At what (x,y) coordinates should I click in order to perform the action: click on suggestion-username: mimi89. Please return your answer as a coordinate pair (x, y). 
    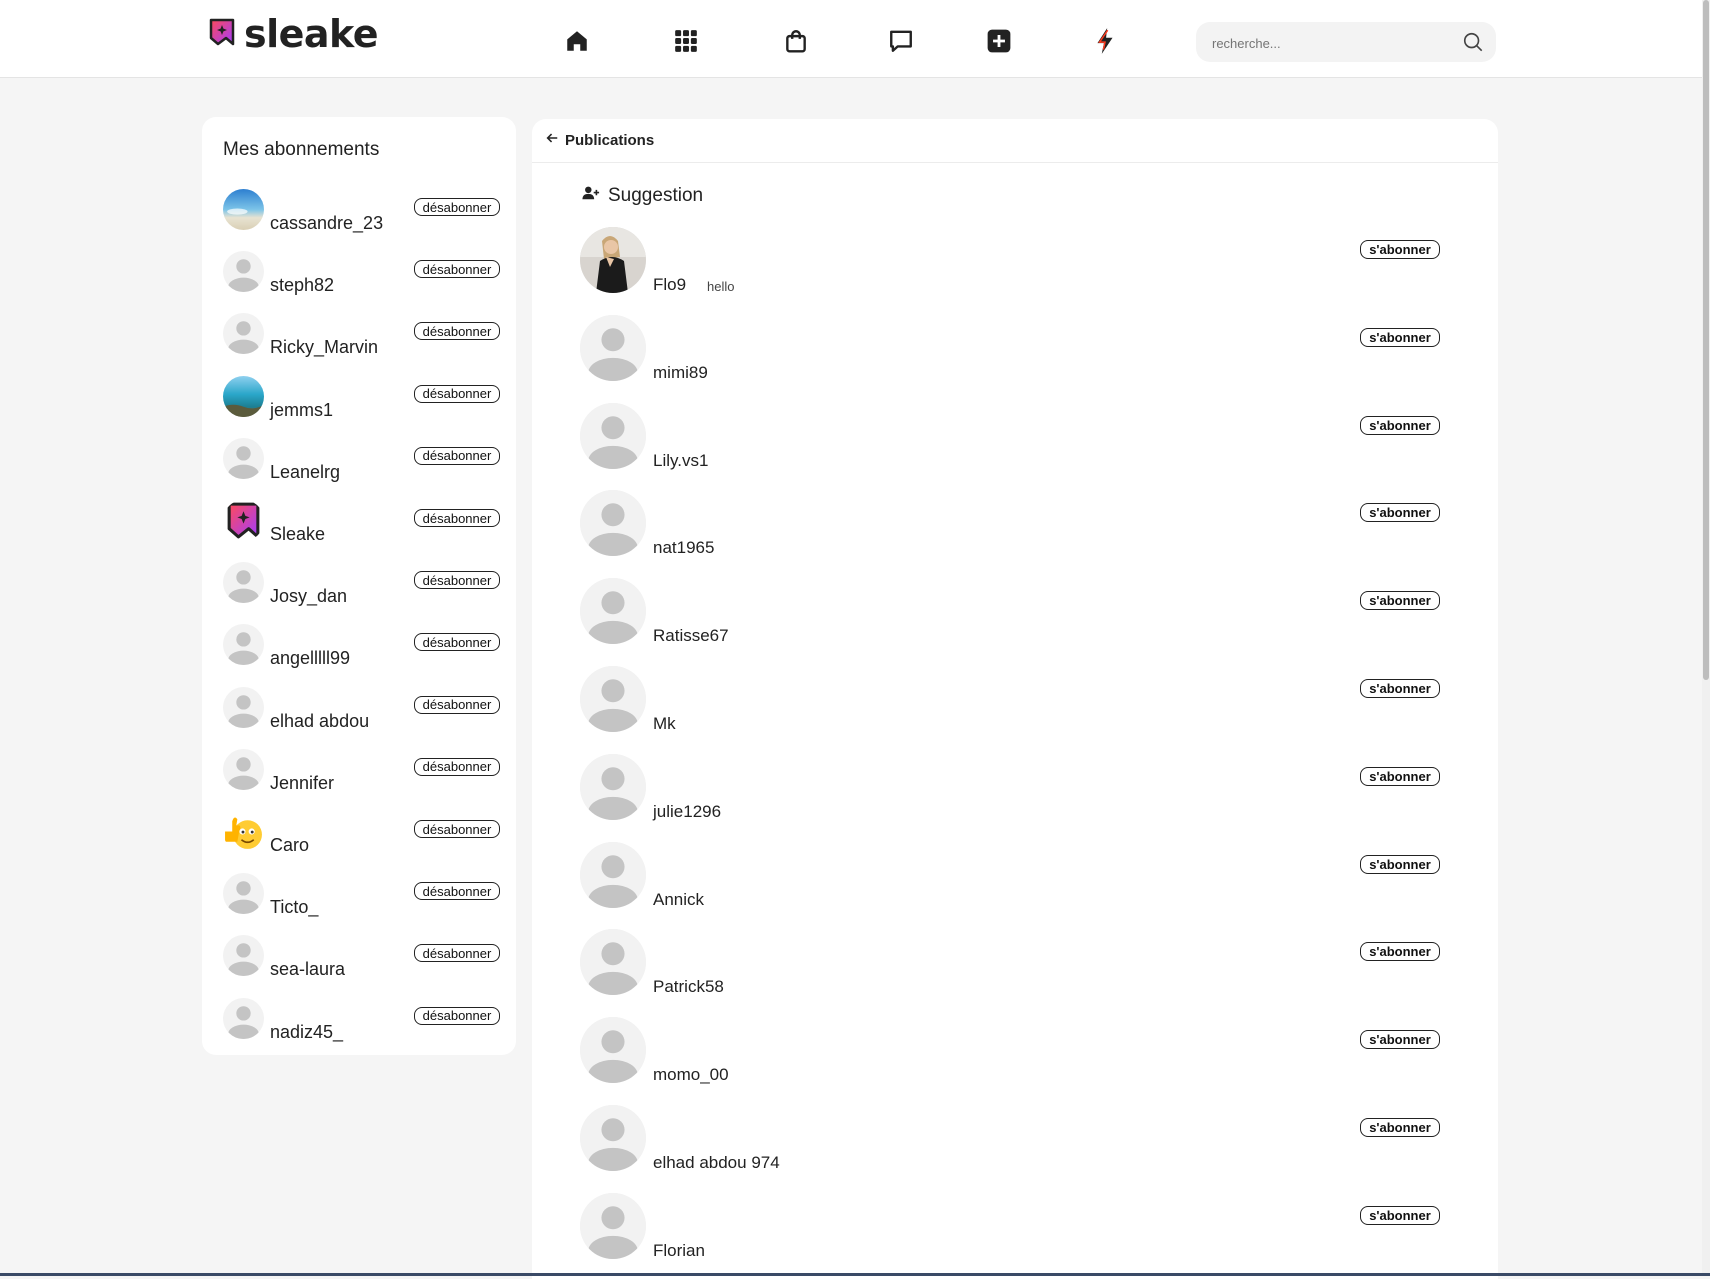
    Looking at the image, I should click on (680, 373).